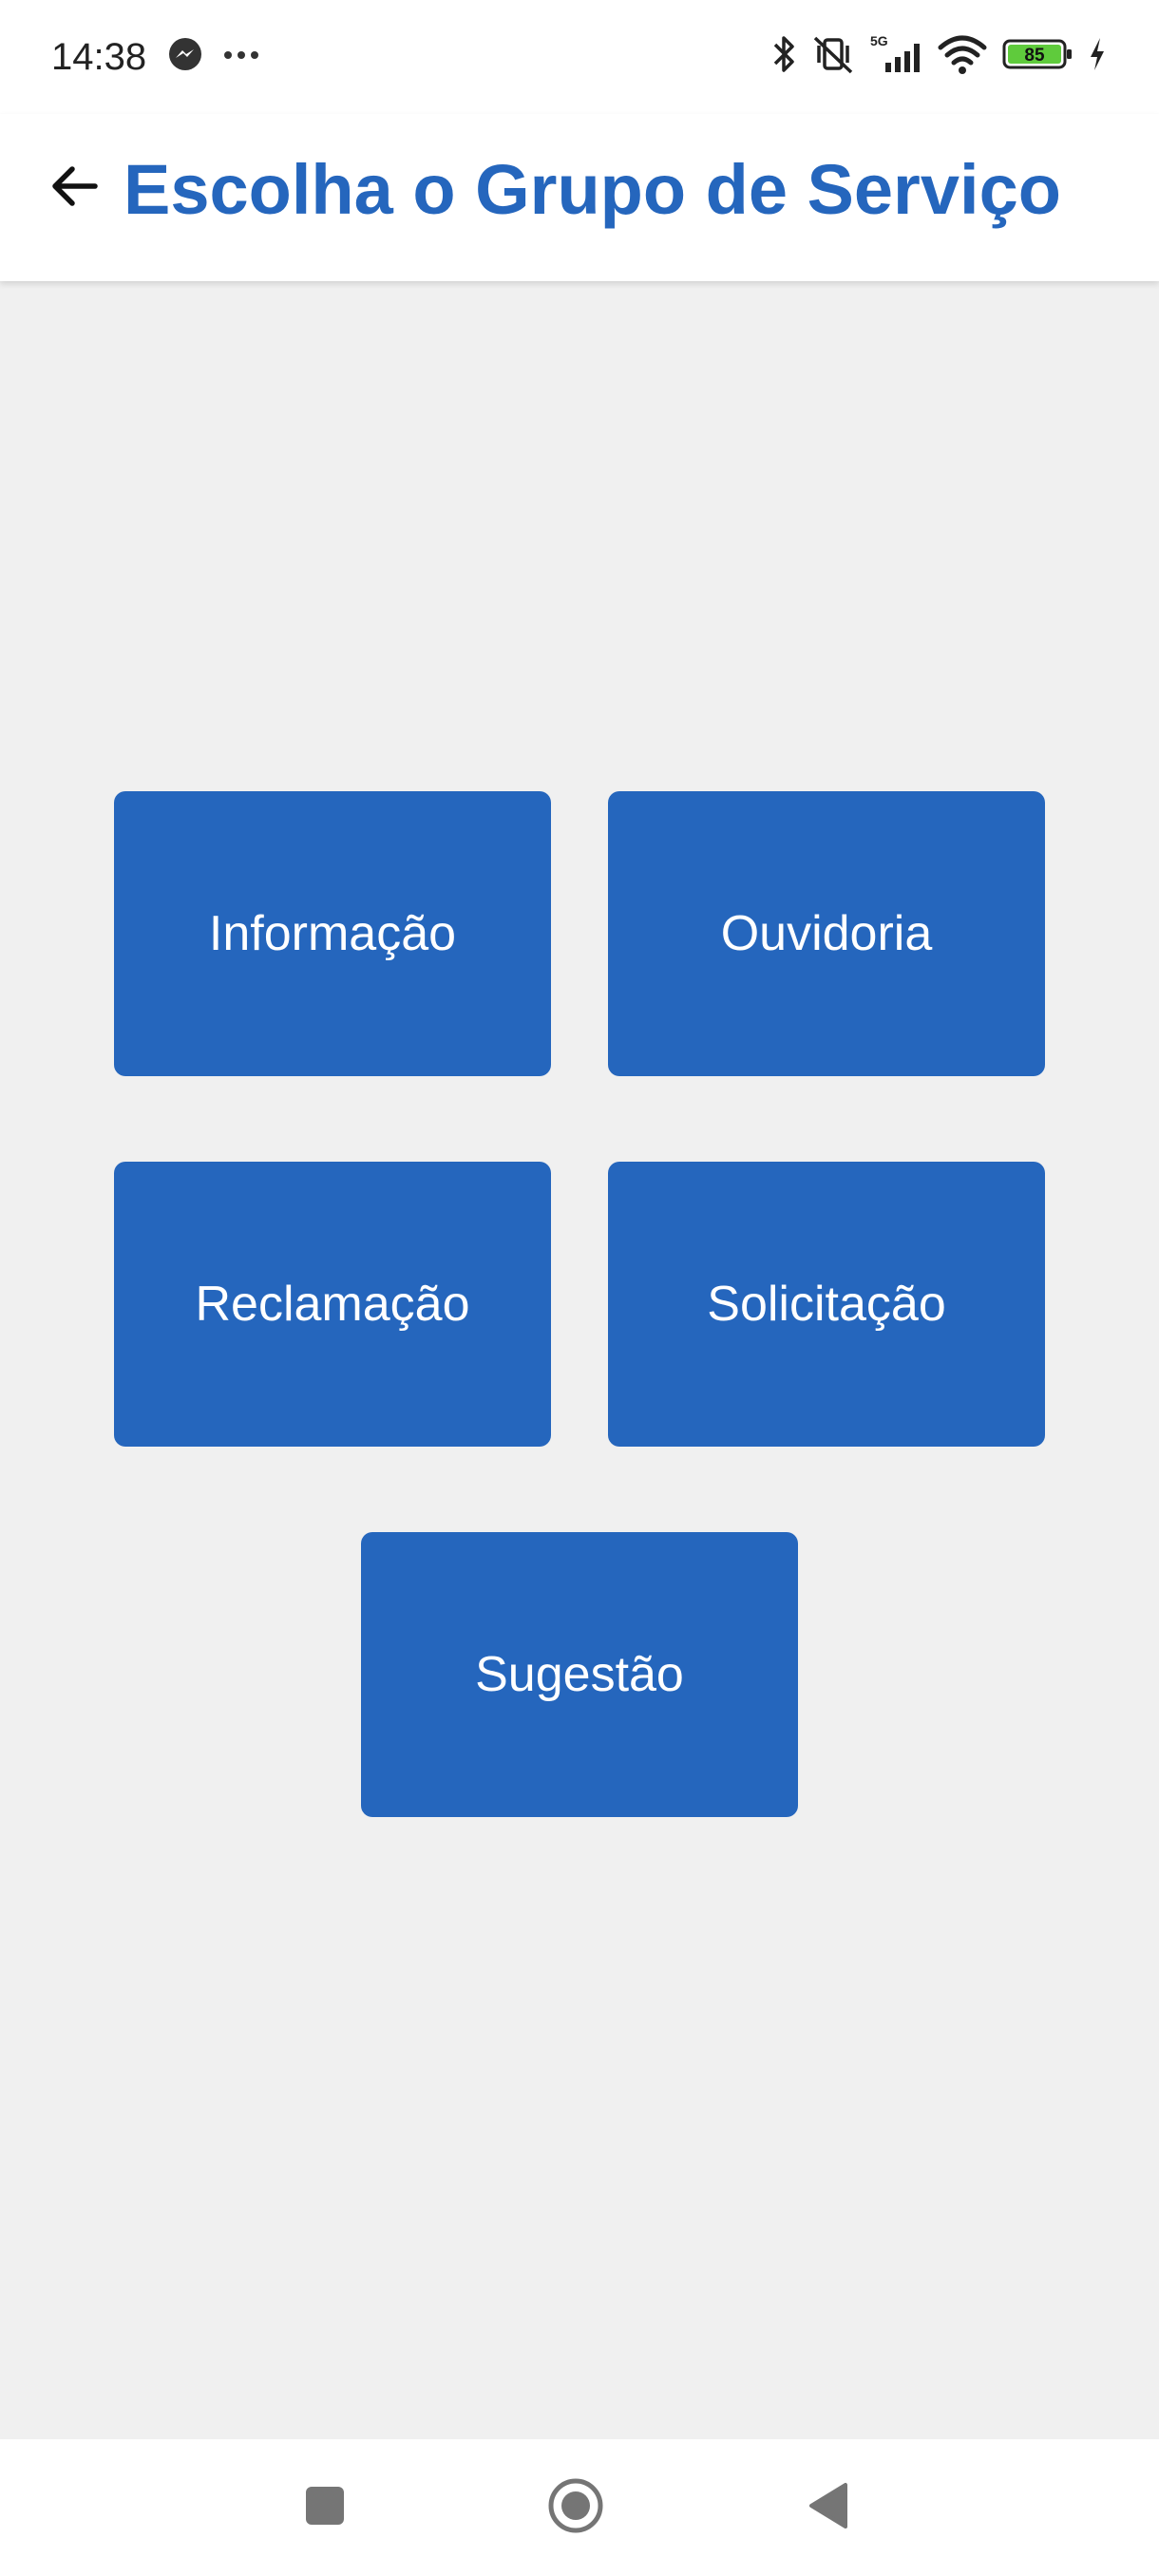 The height and width of the screenshot is (2576, 1159). What do you see at coordinates (784, 54) in the screenshot?
I see `bluetooth-icon` at bounding box center [784, 54].